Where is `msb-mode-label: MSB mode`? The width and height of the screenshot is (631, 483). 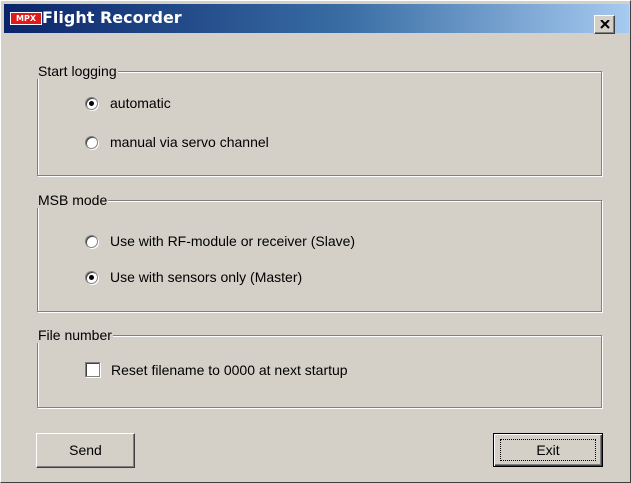
msb-mode-label: MSB mode is located at coordinates (73, 200).